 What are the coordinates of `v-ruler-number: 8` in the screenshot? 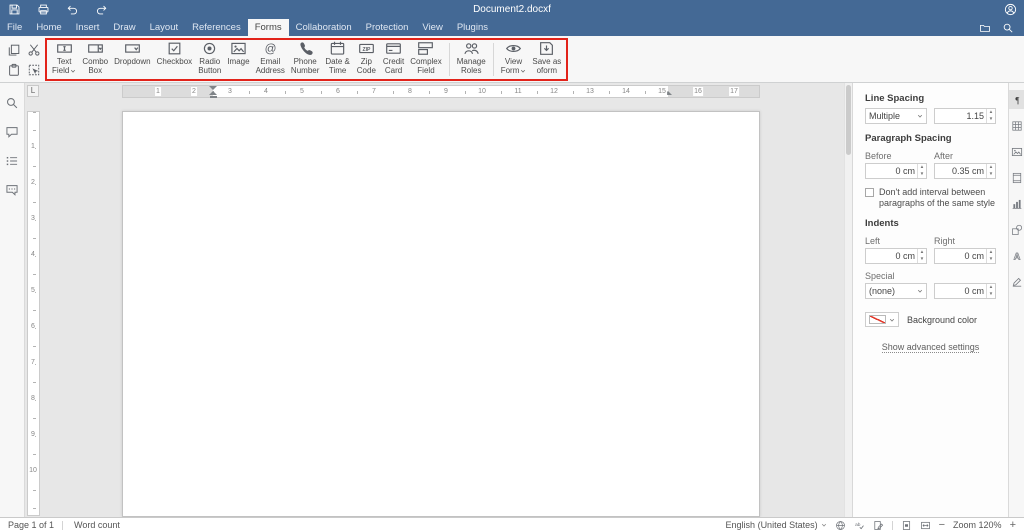 It's located at (33, 399).